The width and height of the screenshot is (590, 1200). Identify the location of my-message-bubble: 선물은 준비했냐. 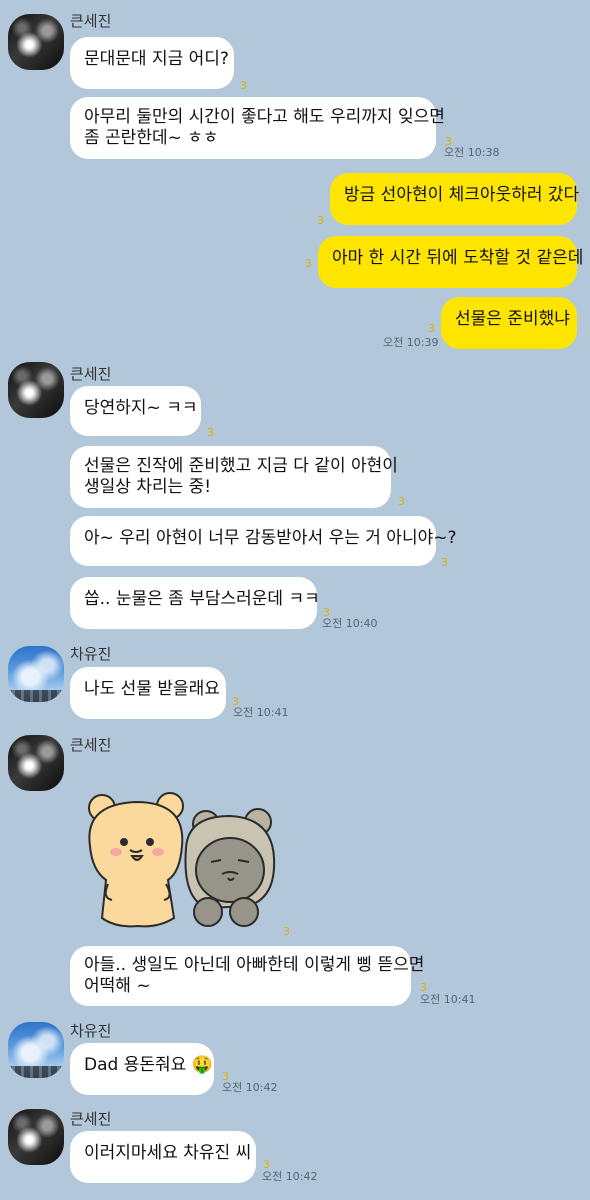
(509, 323).